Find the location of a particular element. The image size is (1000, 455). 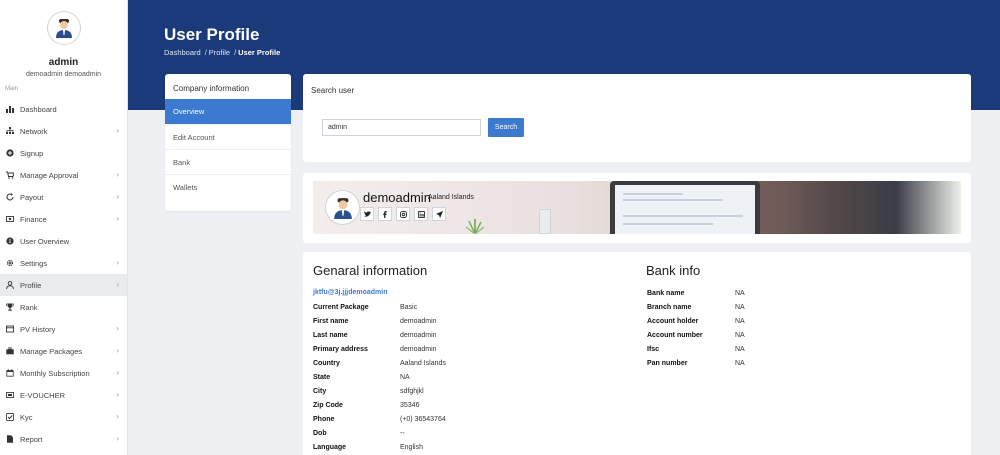

sitemap-icon is located at coordinates (10, 131).